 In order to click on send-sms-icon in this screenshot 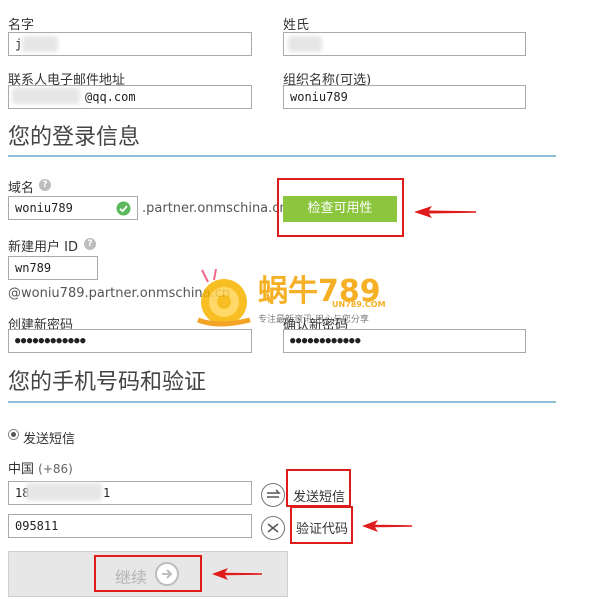, I will do `click(273, 495)`.